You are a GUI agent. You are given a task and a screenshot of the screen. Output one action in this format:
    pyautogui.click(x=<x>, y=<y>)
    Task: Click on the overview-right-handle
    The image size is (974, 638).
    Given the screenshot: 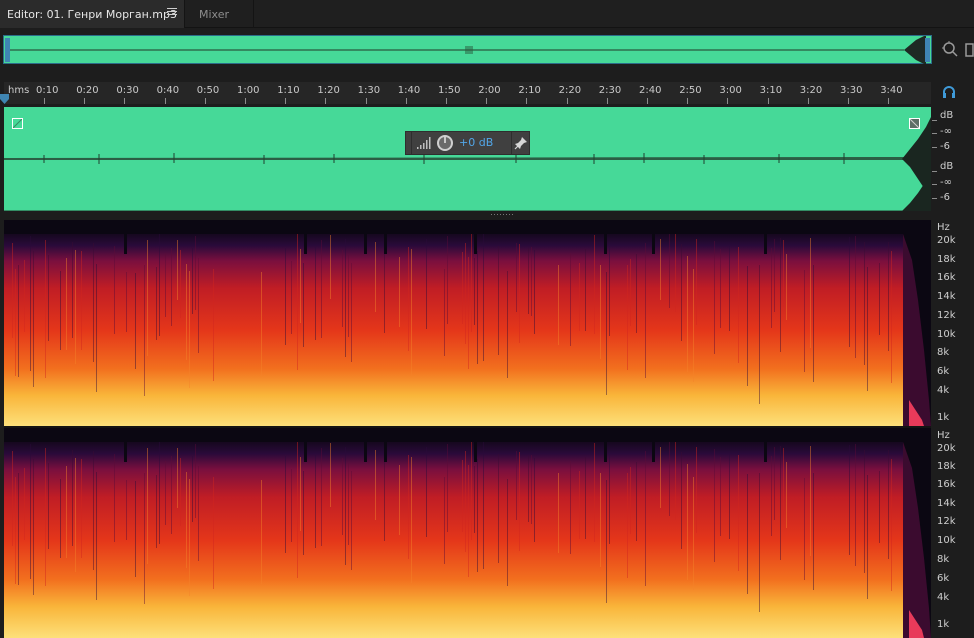 What is the action you would take?
    pyautogui.click(x=927, y=50)
    